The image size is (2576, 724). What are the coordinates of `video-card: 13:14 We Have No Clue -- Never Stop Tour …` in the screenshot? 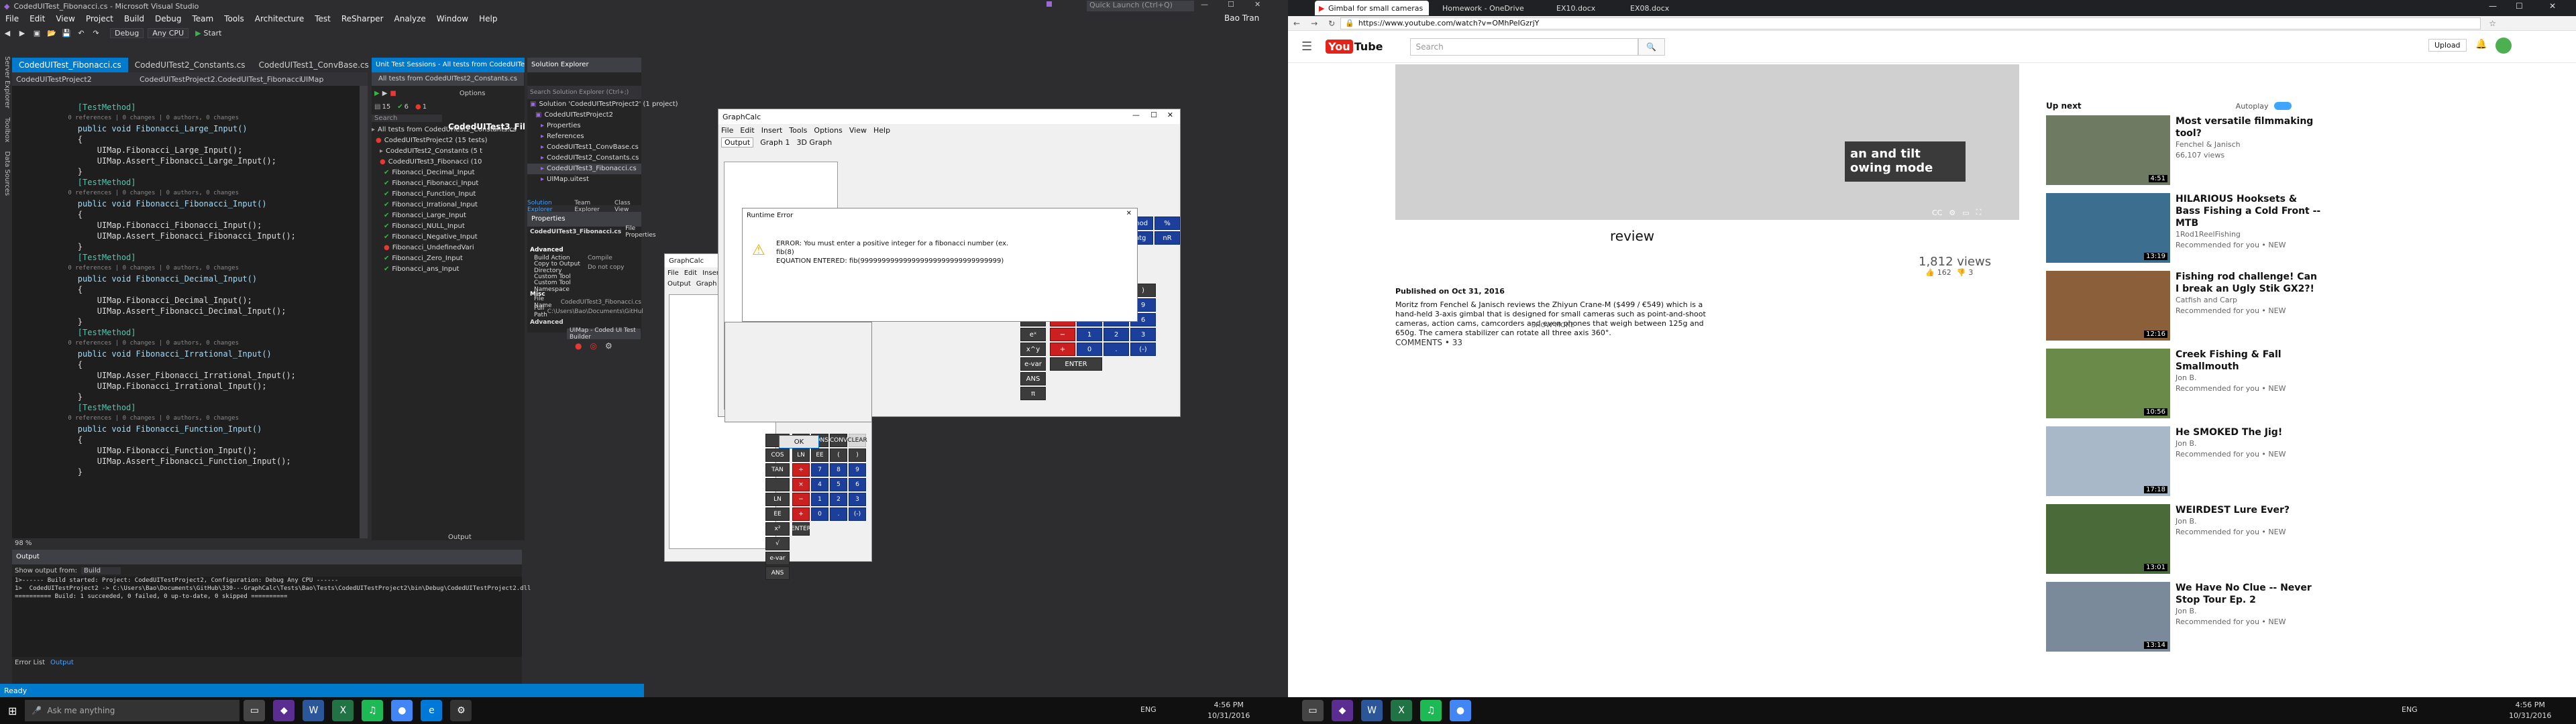 It's located at (2187, 617).